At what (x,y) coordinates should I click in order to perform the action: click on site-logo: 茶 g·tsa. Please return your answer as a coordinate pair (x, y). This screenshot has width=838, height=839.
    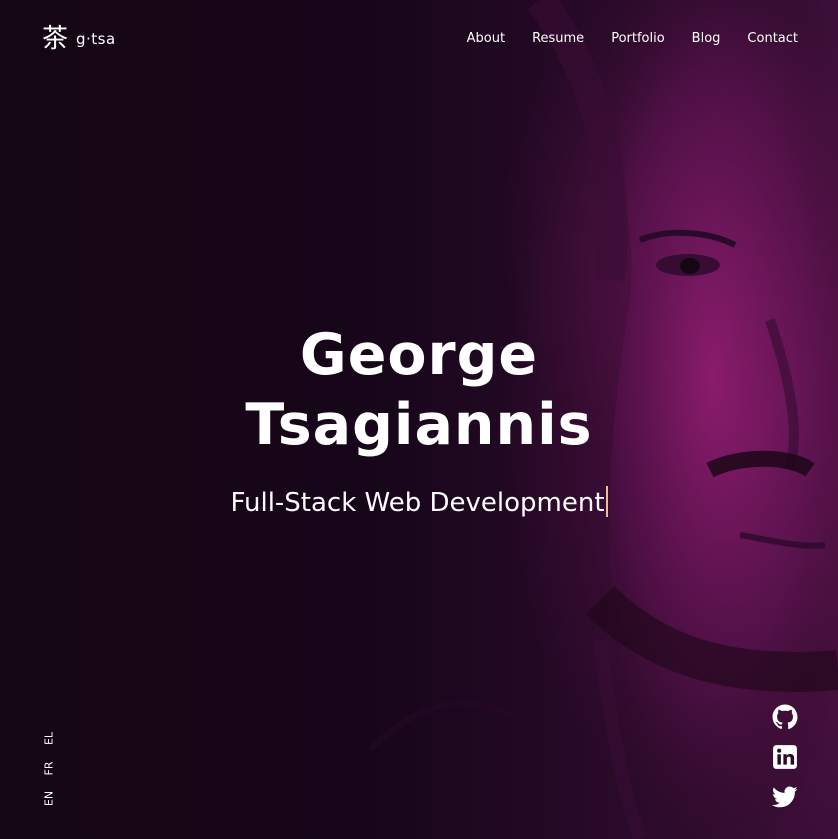
    Looking at the image, I should click on (79, 39).